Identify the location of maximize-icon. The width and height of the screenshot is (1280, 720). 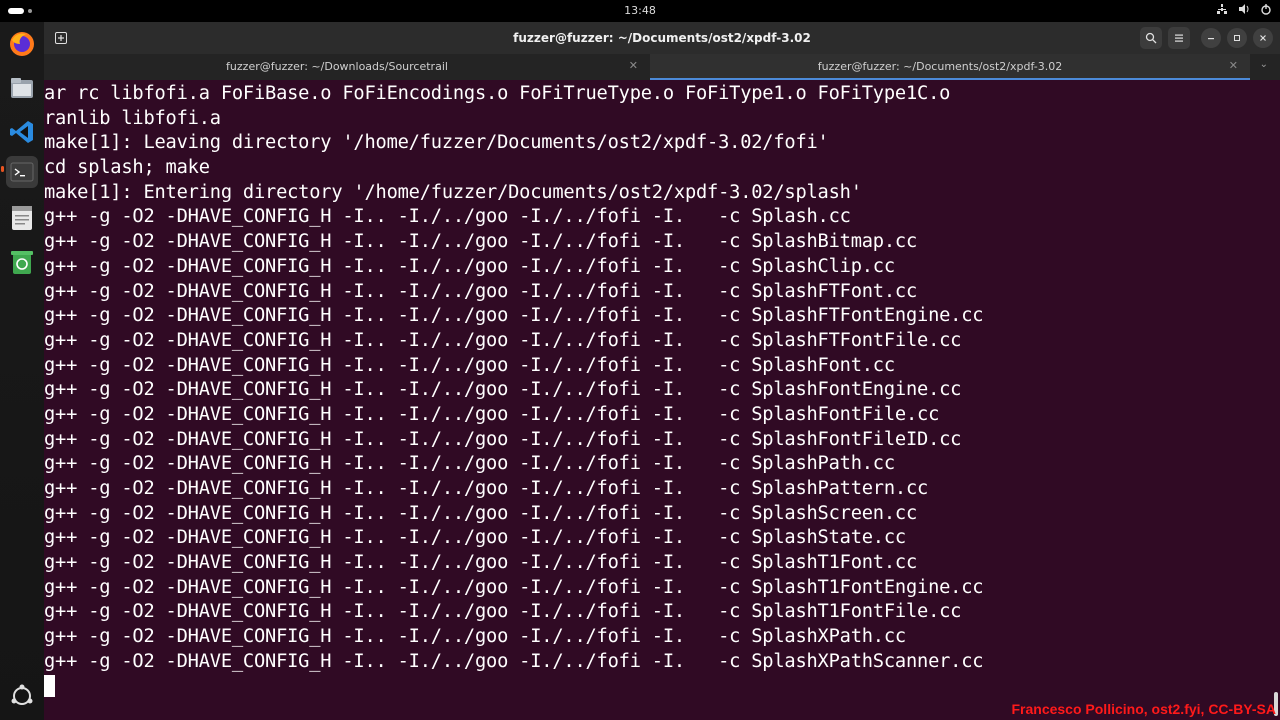
(1237, 38).